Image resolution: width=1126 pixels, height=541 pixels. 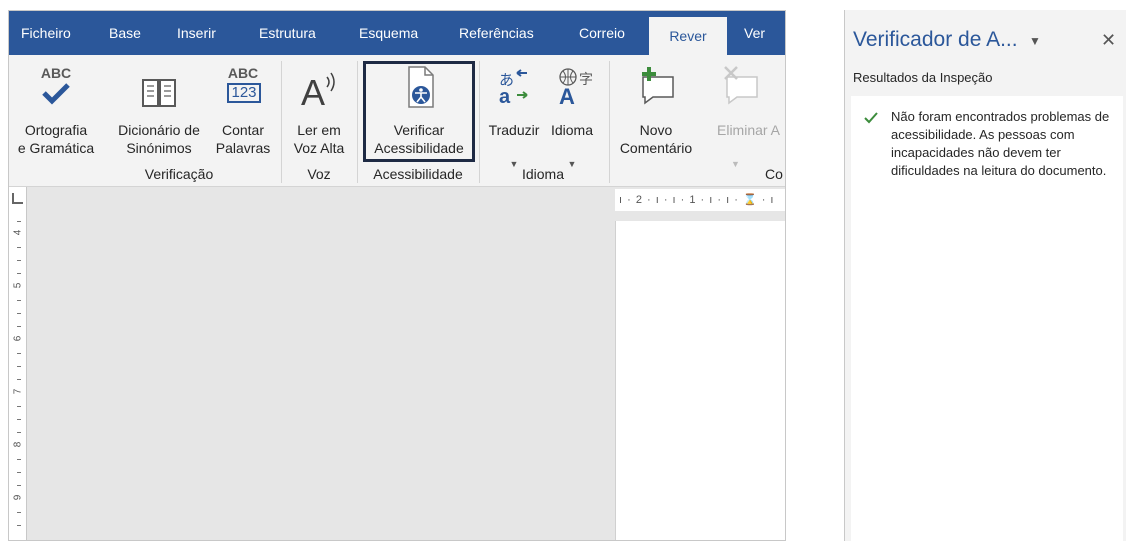 What do you see at coordinates (319, 148) in the screenshot?
I see `read-aloud-label-line2: Voz Alta` at bounding box center [319, 148].